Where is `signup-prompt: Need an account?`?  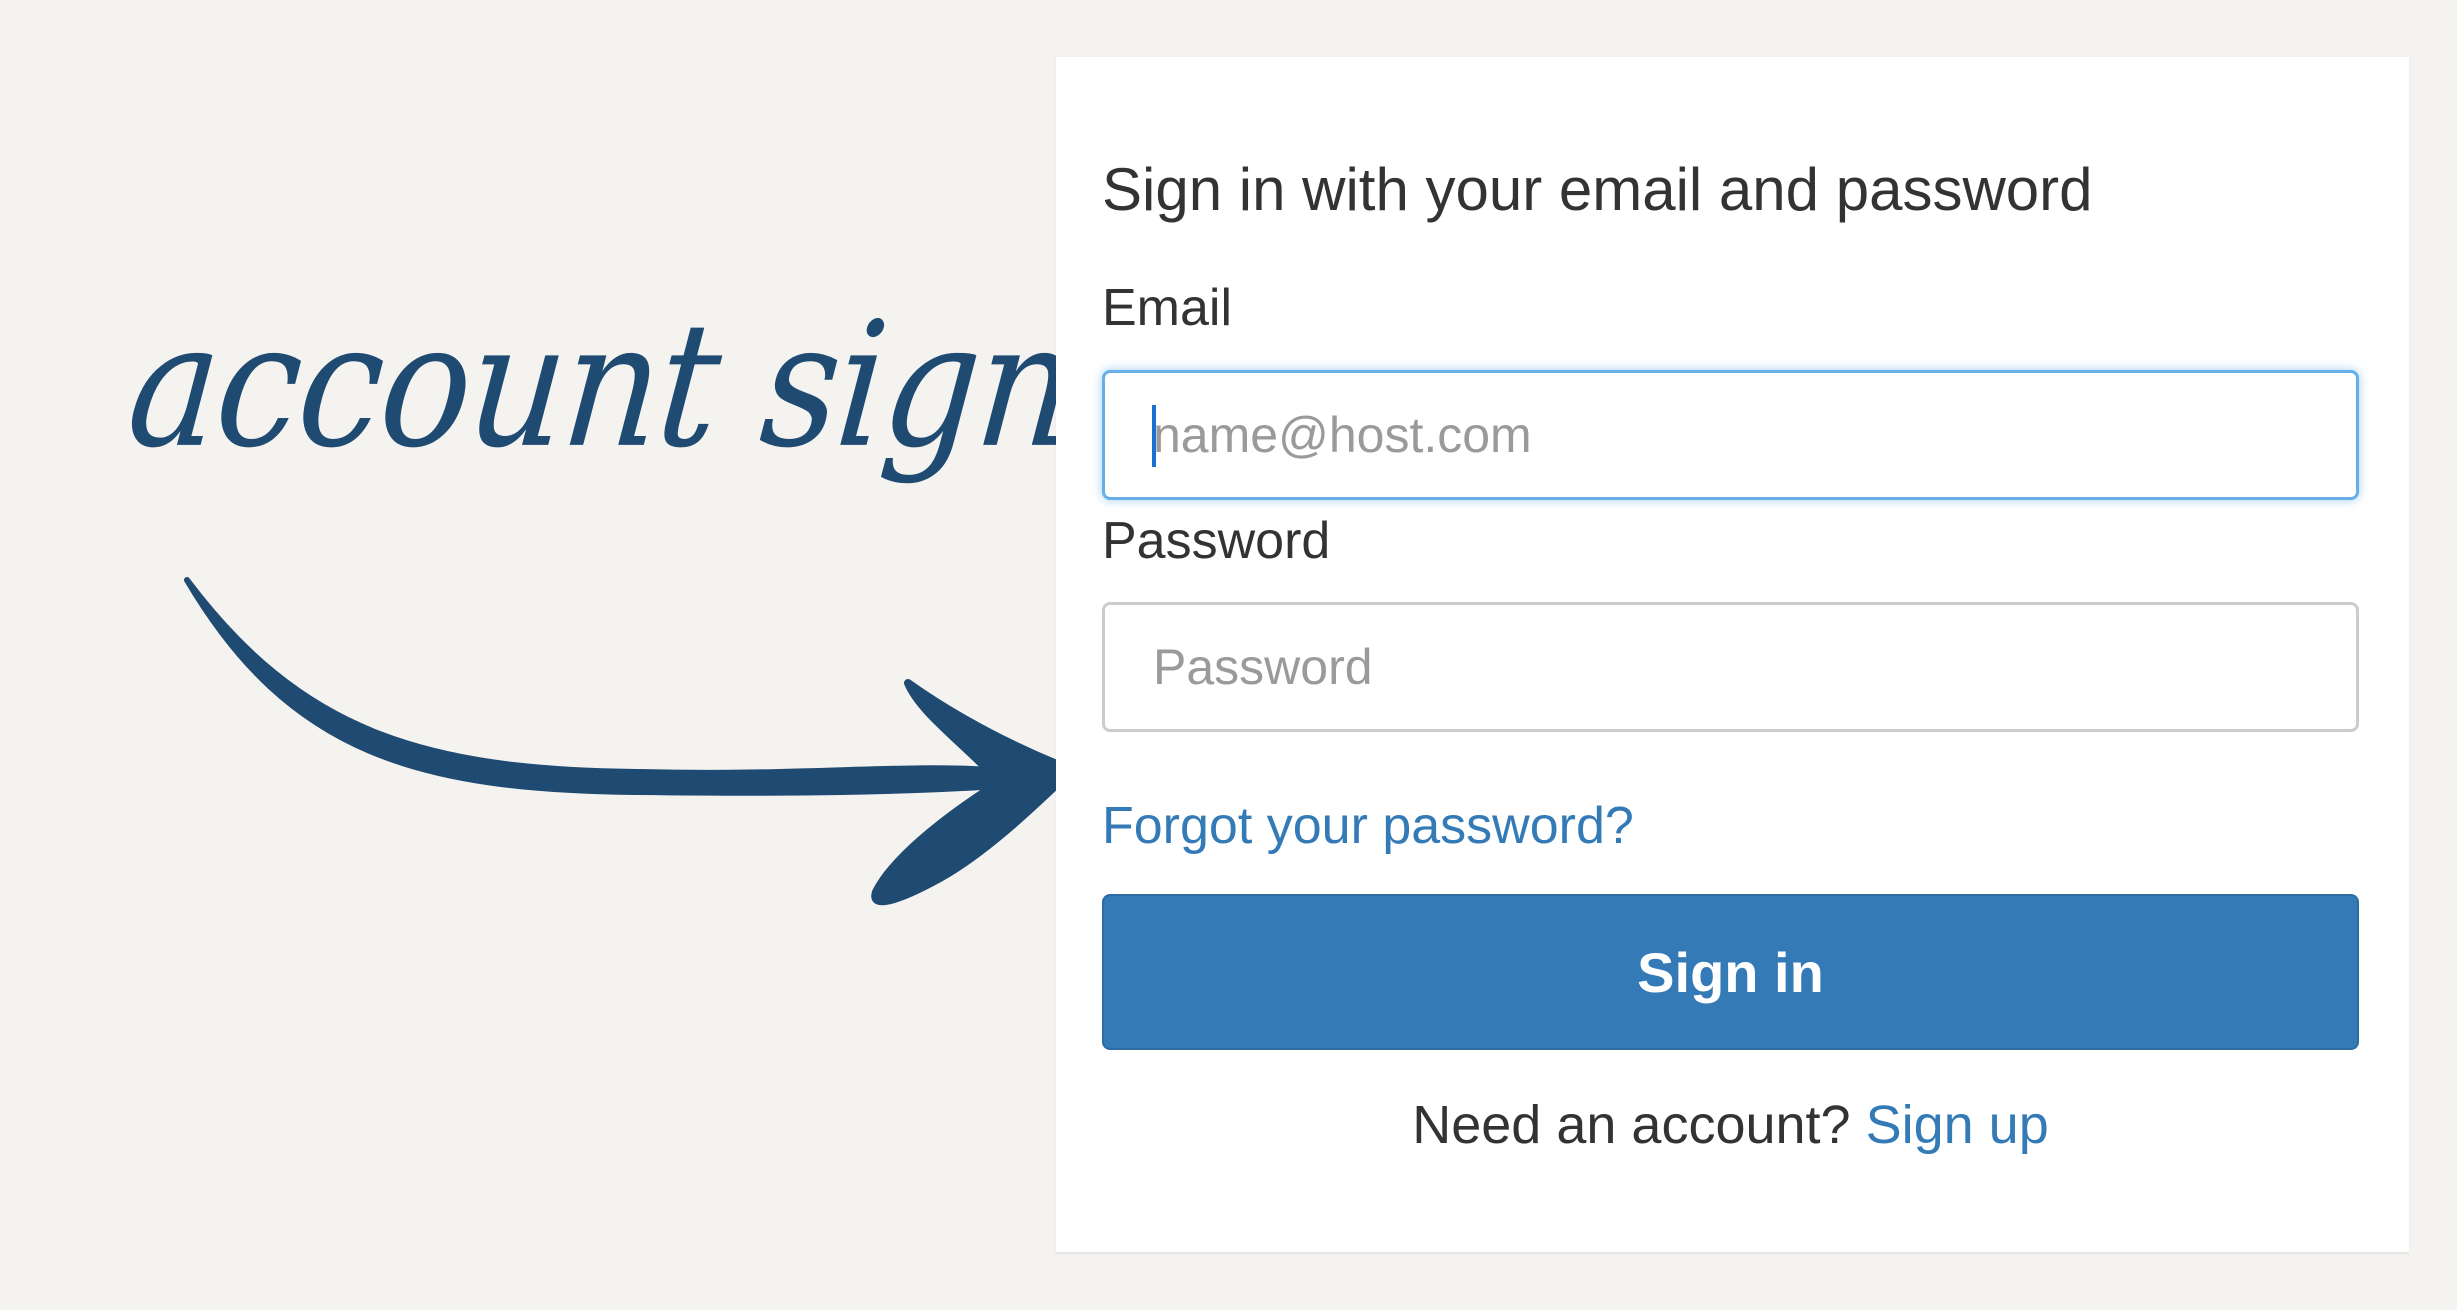 signup-prompt: Need an account? is located at coordinates (1639, 1125).